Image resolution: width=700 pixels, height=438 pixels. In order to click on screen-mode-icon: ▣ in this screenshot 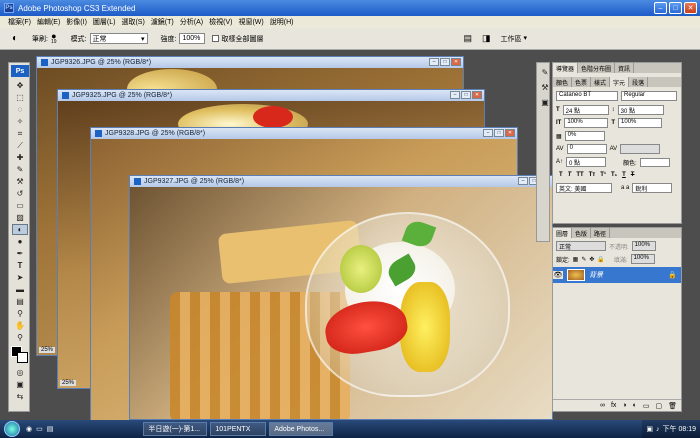, I will do `click(20, 384)`.